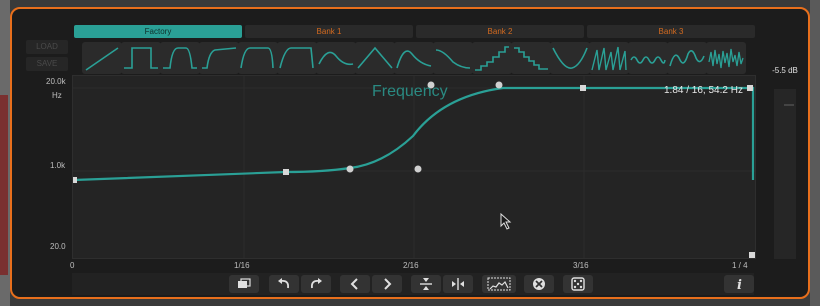 This screenshot has height=306, width=820. I want to click on randomize-button, so click(578, 284).